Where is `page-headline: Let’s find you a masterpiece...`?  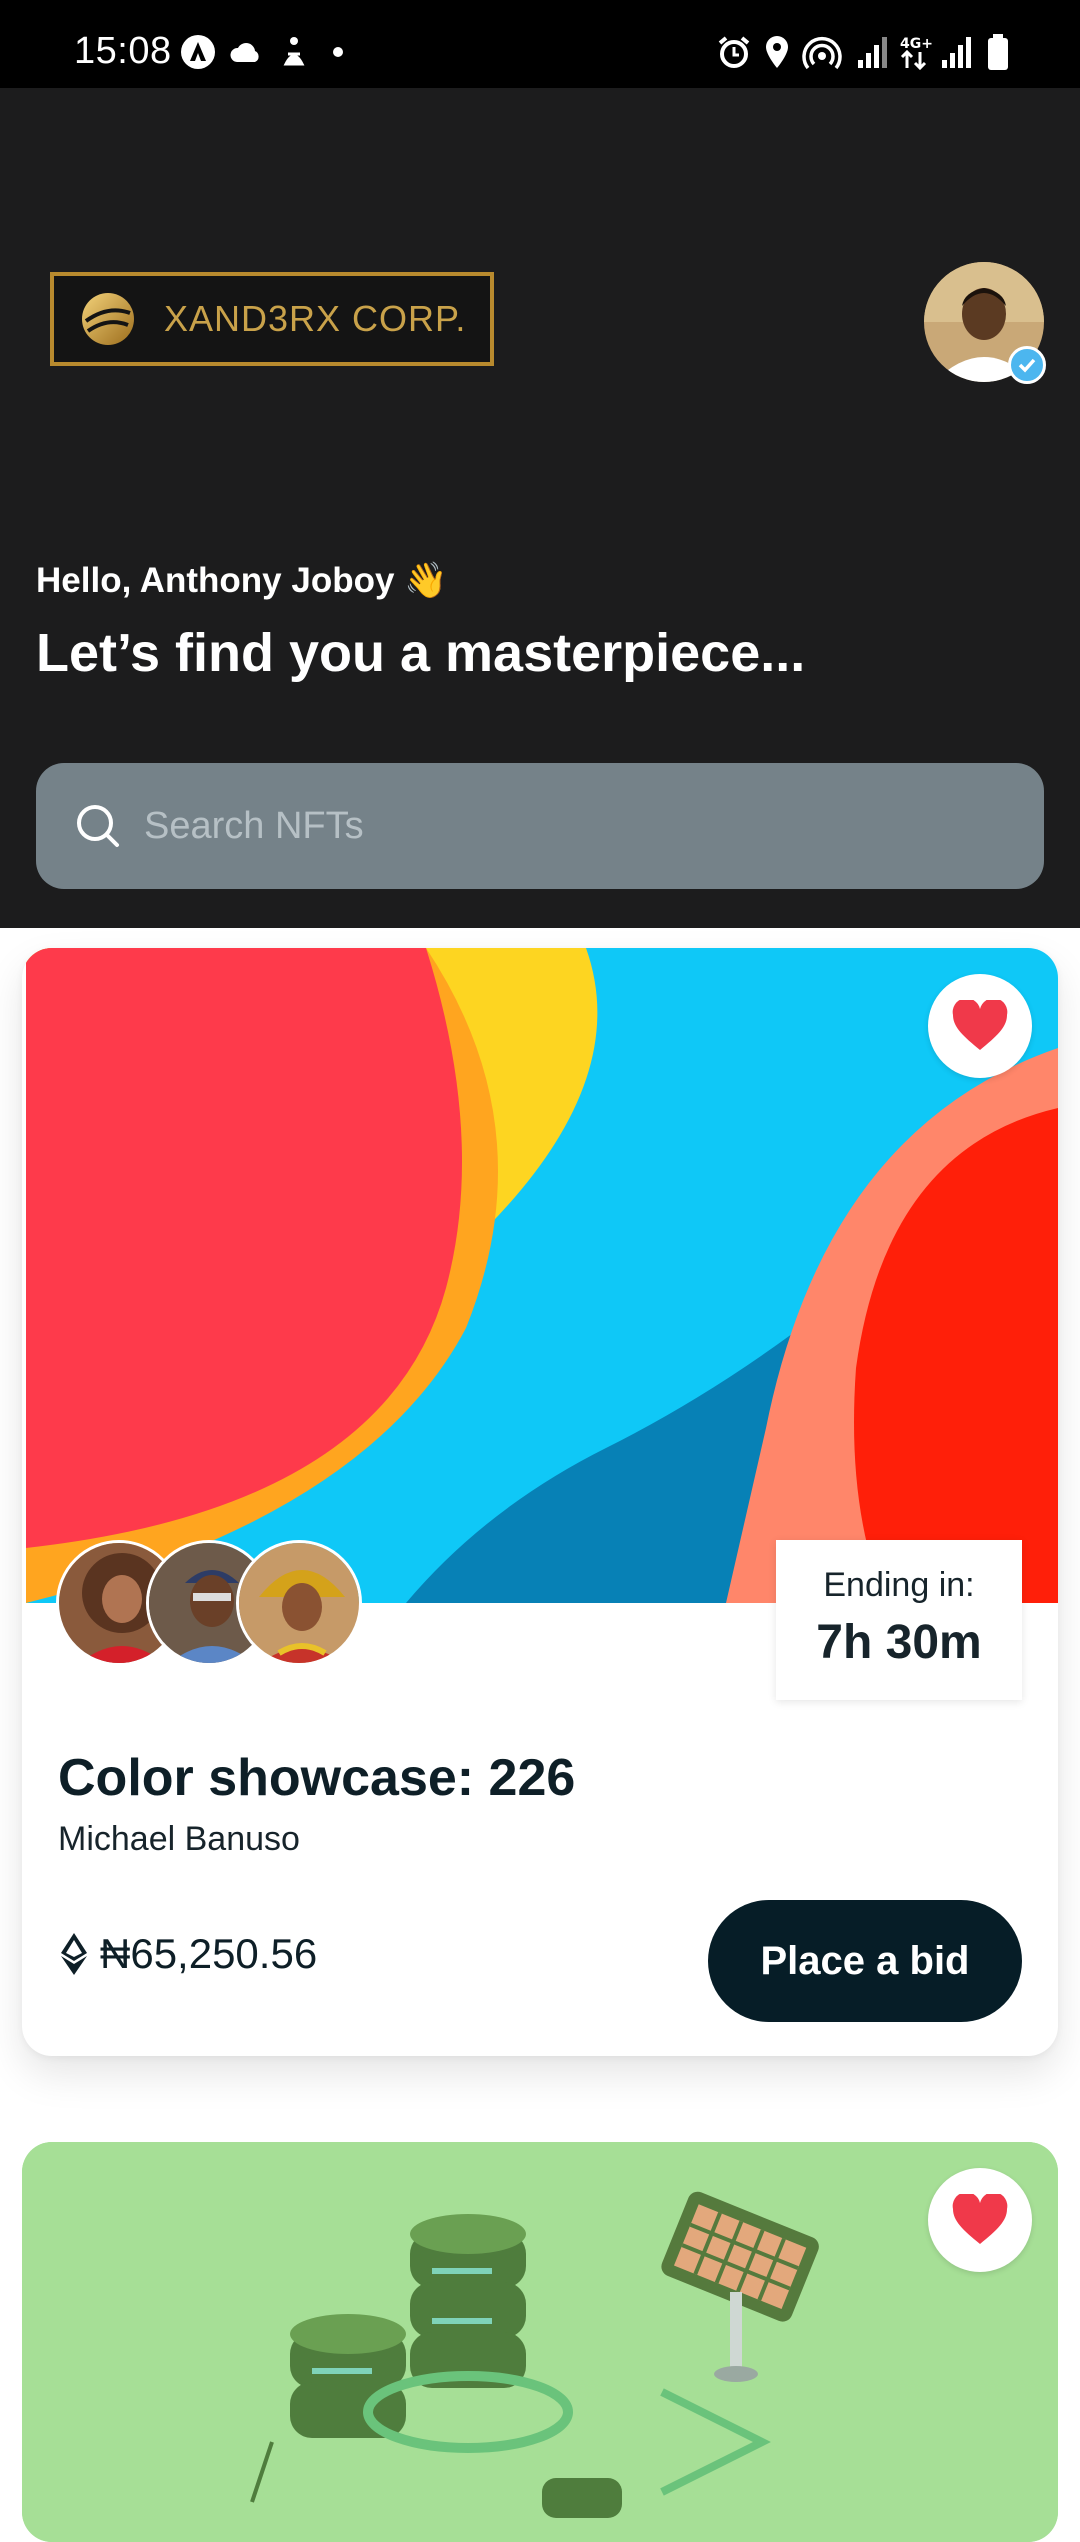
page-headline: Let’s find you a masterpiece... is located at coordinates (421, 653).